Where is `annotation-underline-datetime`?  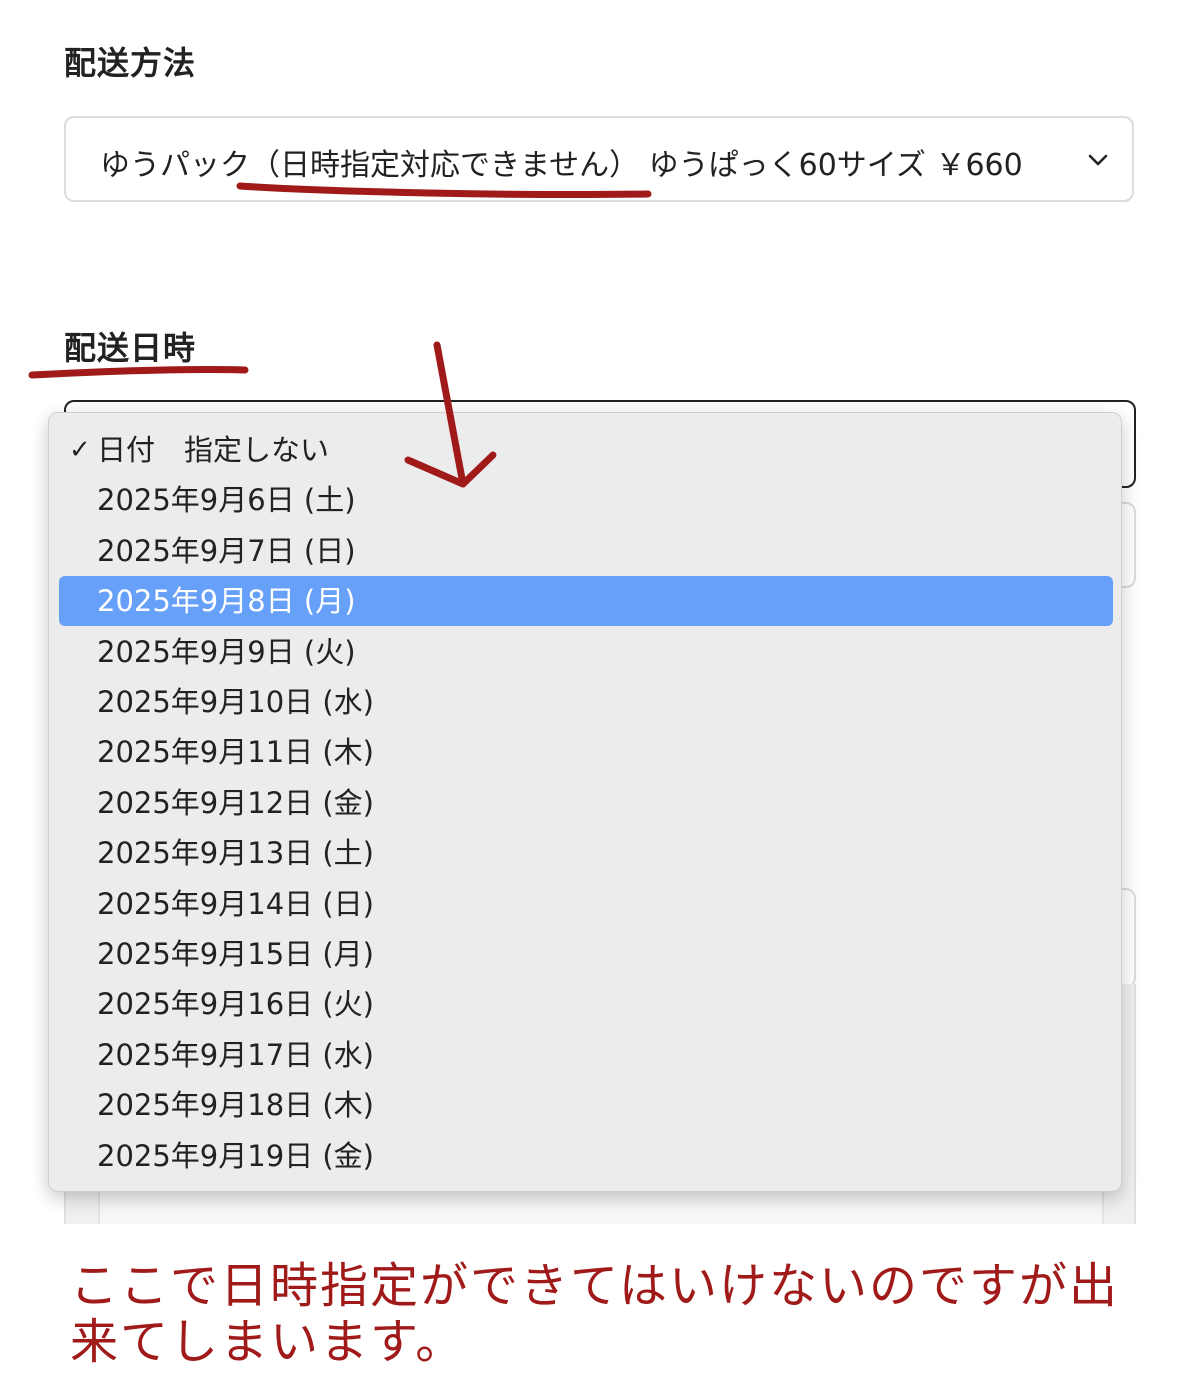
annotation-underline-datetime is located at coordinates (138, 372).